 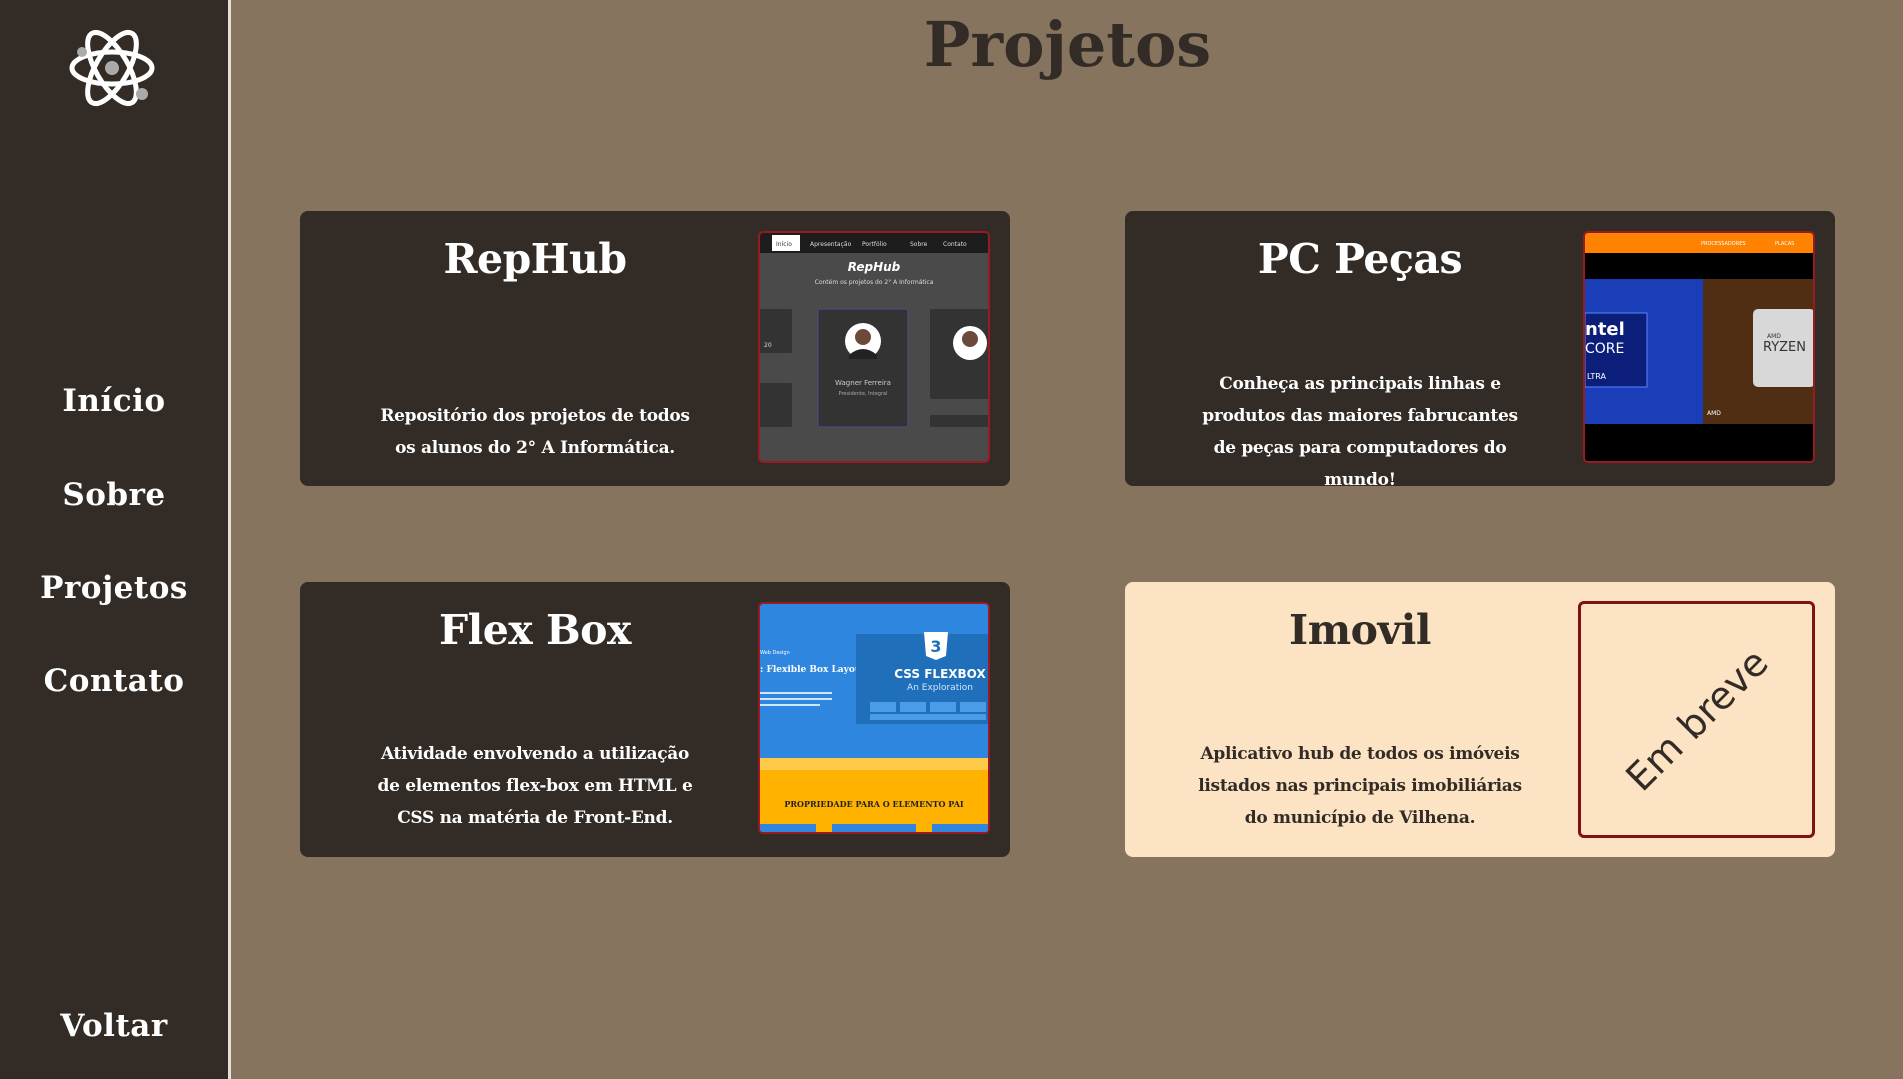 I want to click on svg-text:: Flexible Box Layout: : Flexible Box Layout, so click(x=813, y=670).